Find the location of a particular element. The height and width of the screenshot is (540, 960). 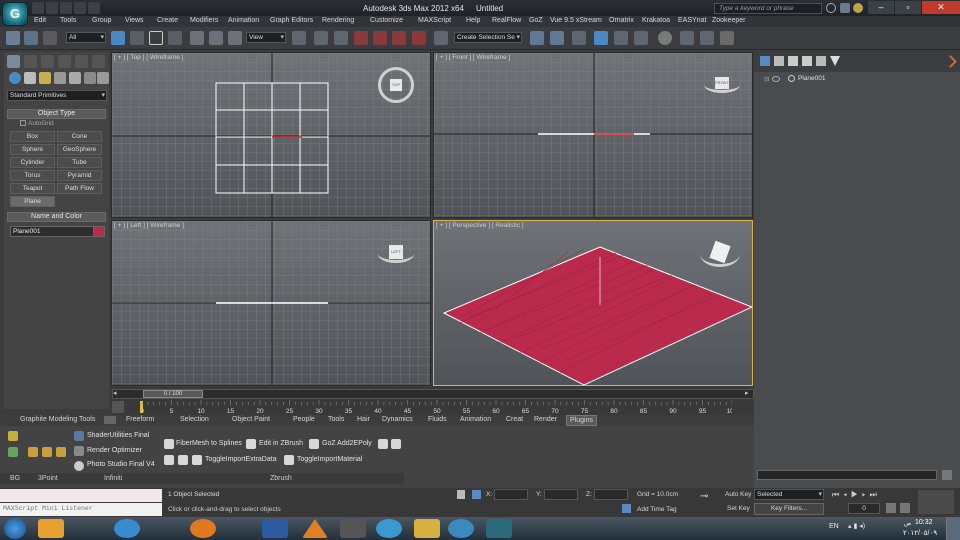

menu-views: Views is located at coordinates (134, 20).